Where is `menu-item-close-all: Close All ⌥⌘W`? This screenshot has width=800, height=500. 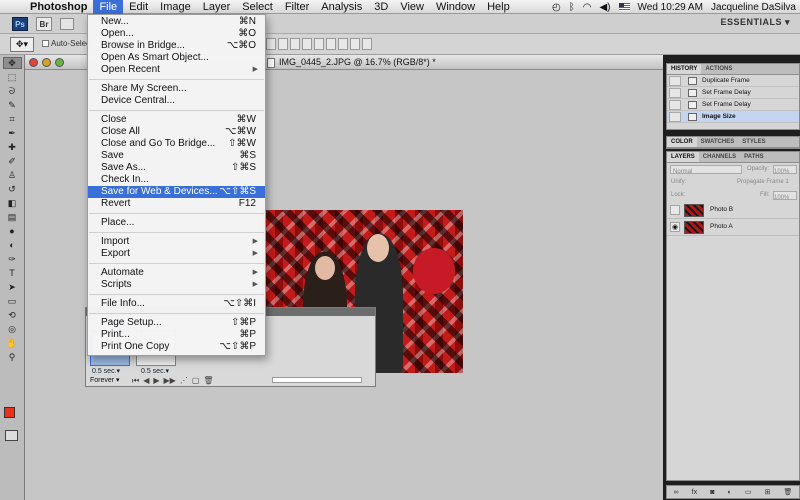
menu-item-close-all: Close All ⌥⌘W is located at coordinates (176, 132).